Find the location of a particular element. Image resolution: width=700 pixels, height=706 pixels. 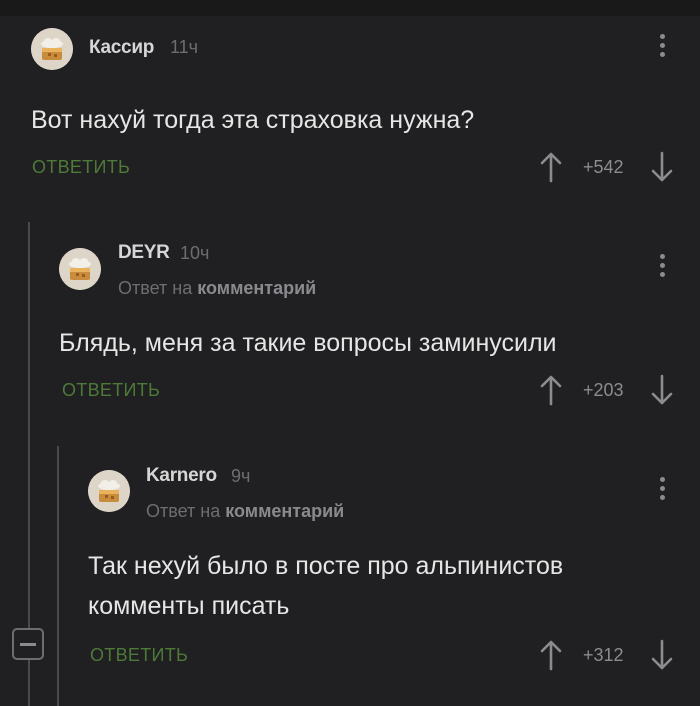

comment-text-line: комменты писать is located at coordinates (189, 606).